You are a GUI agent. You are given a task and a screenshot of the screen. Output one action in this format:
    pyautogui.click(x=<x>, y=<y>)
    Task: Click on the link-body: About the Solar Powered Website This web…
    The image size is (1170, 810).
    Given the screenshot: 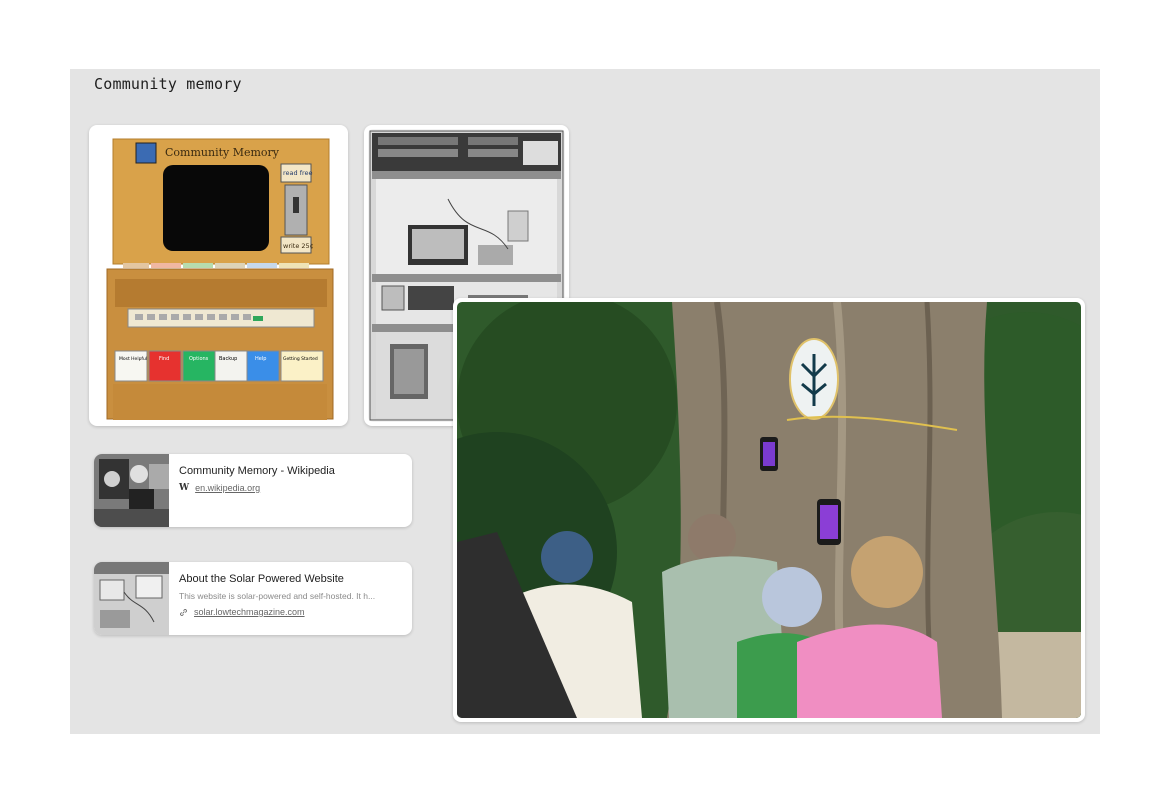 What is the action you would take?
    pyautogui.click(x=289, y=598)
    